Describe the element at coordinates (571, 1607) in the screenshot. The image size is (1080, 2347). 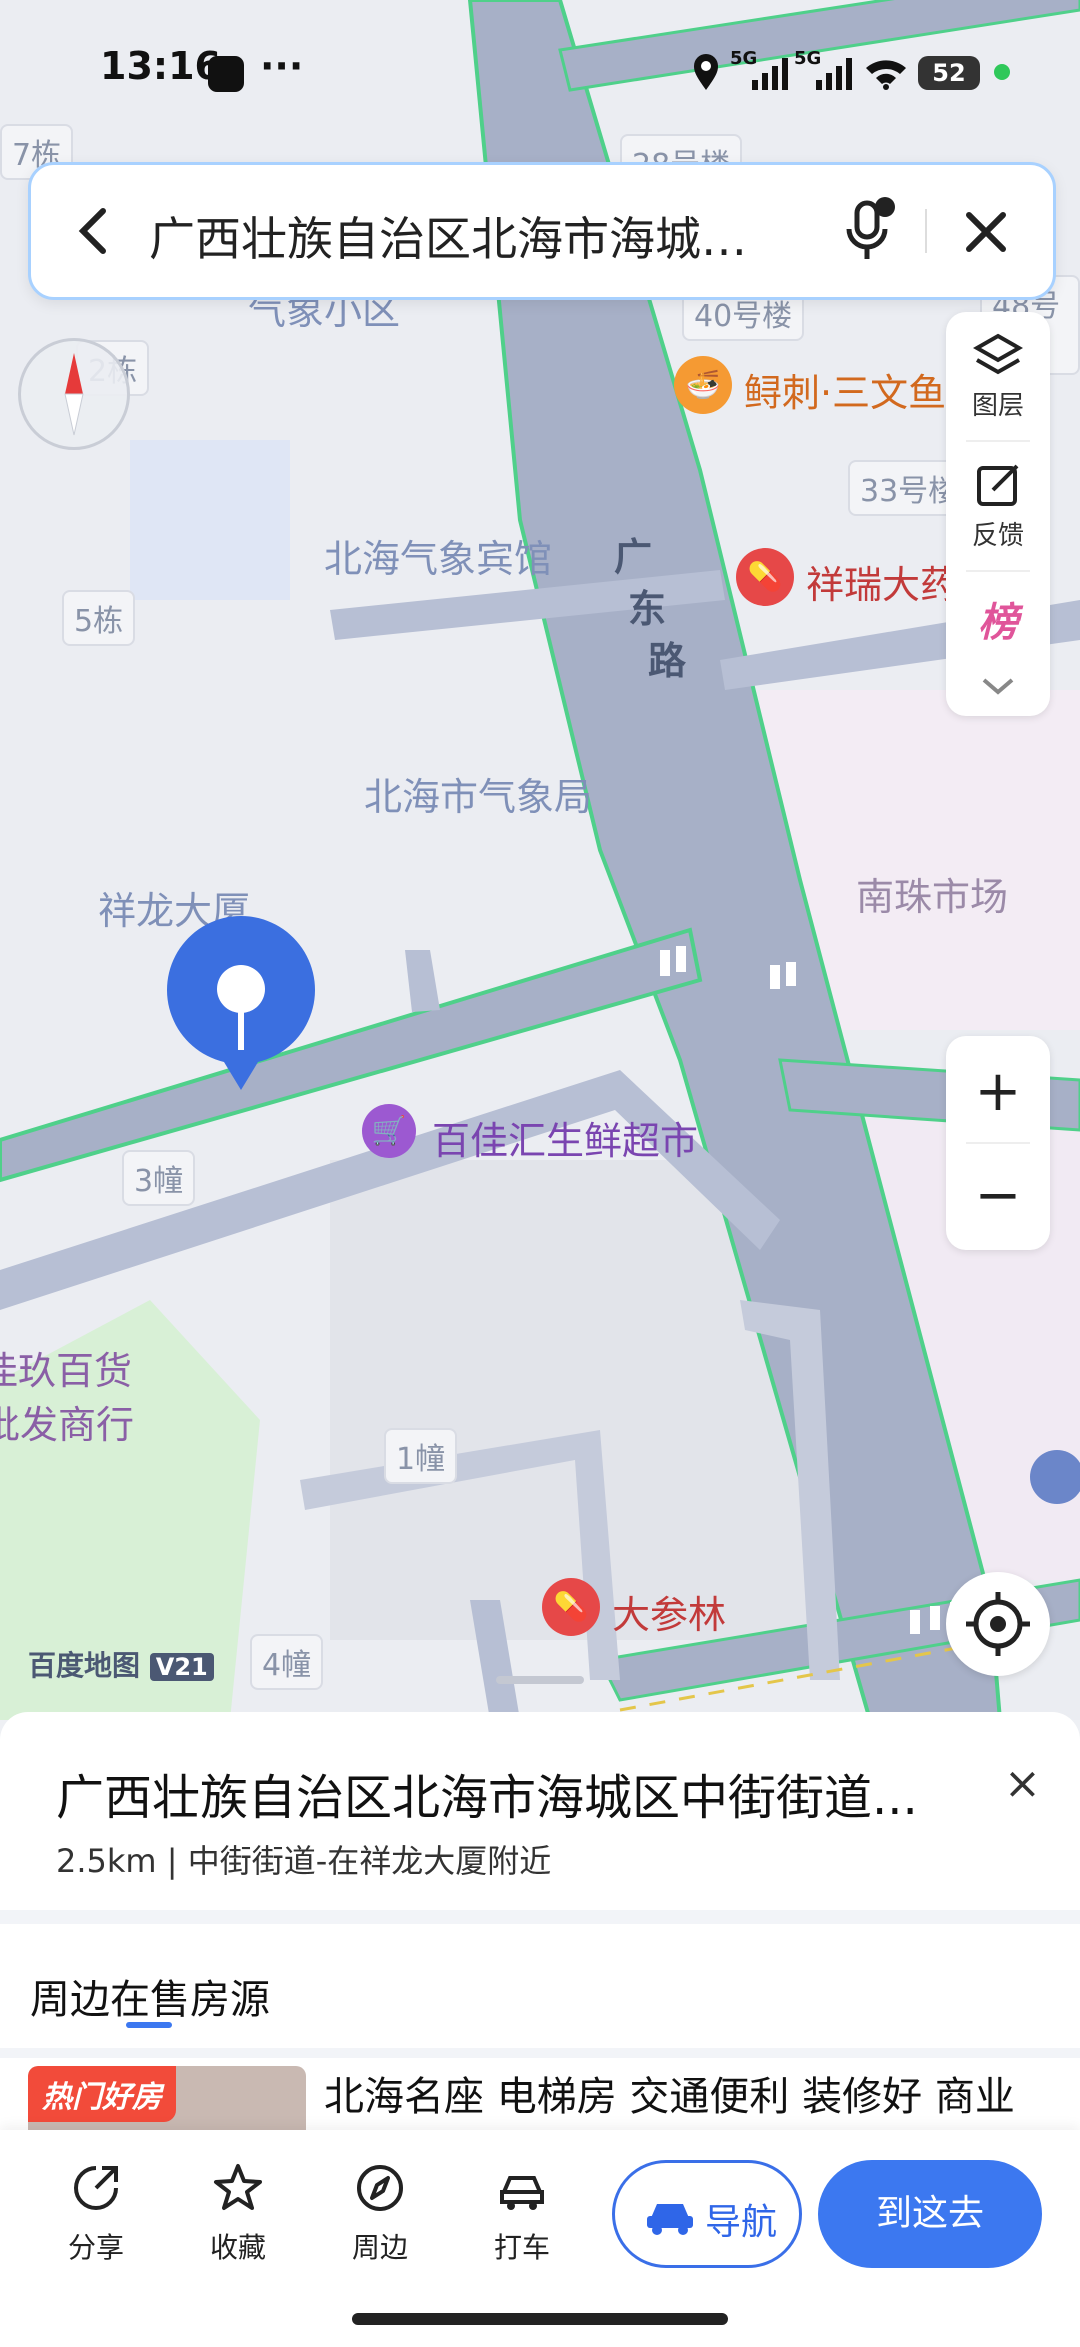
I see `pharmacy-icon-2: 💊` at that location.